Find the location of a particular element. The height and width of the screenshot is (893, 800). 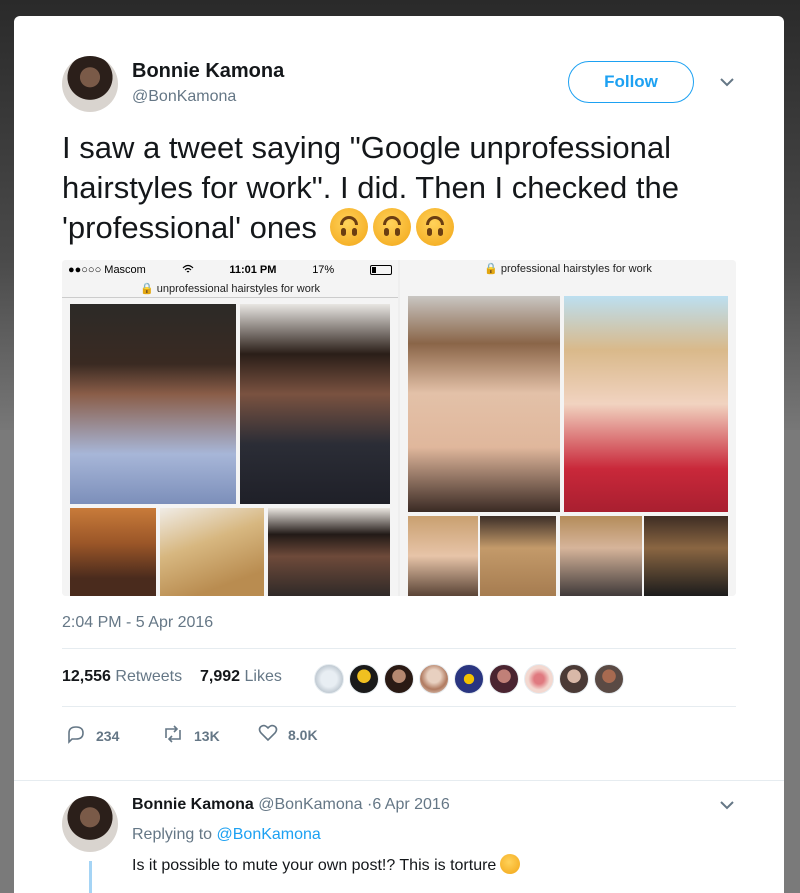

reply-meta: @BonKamona ·6 Apr 2016 is located at coordinates (353, 804).